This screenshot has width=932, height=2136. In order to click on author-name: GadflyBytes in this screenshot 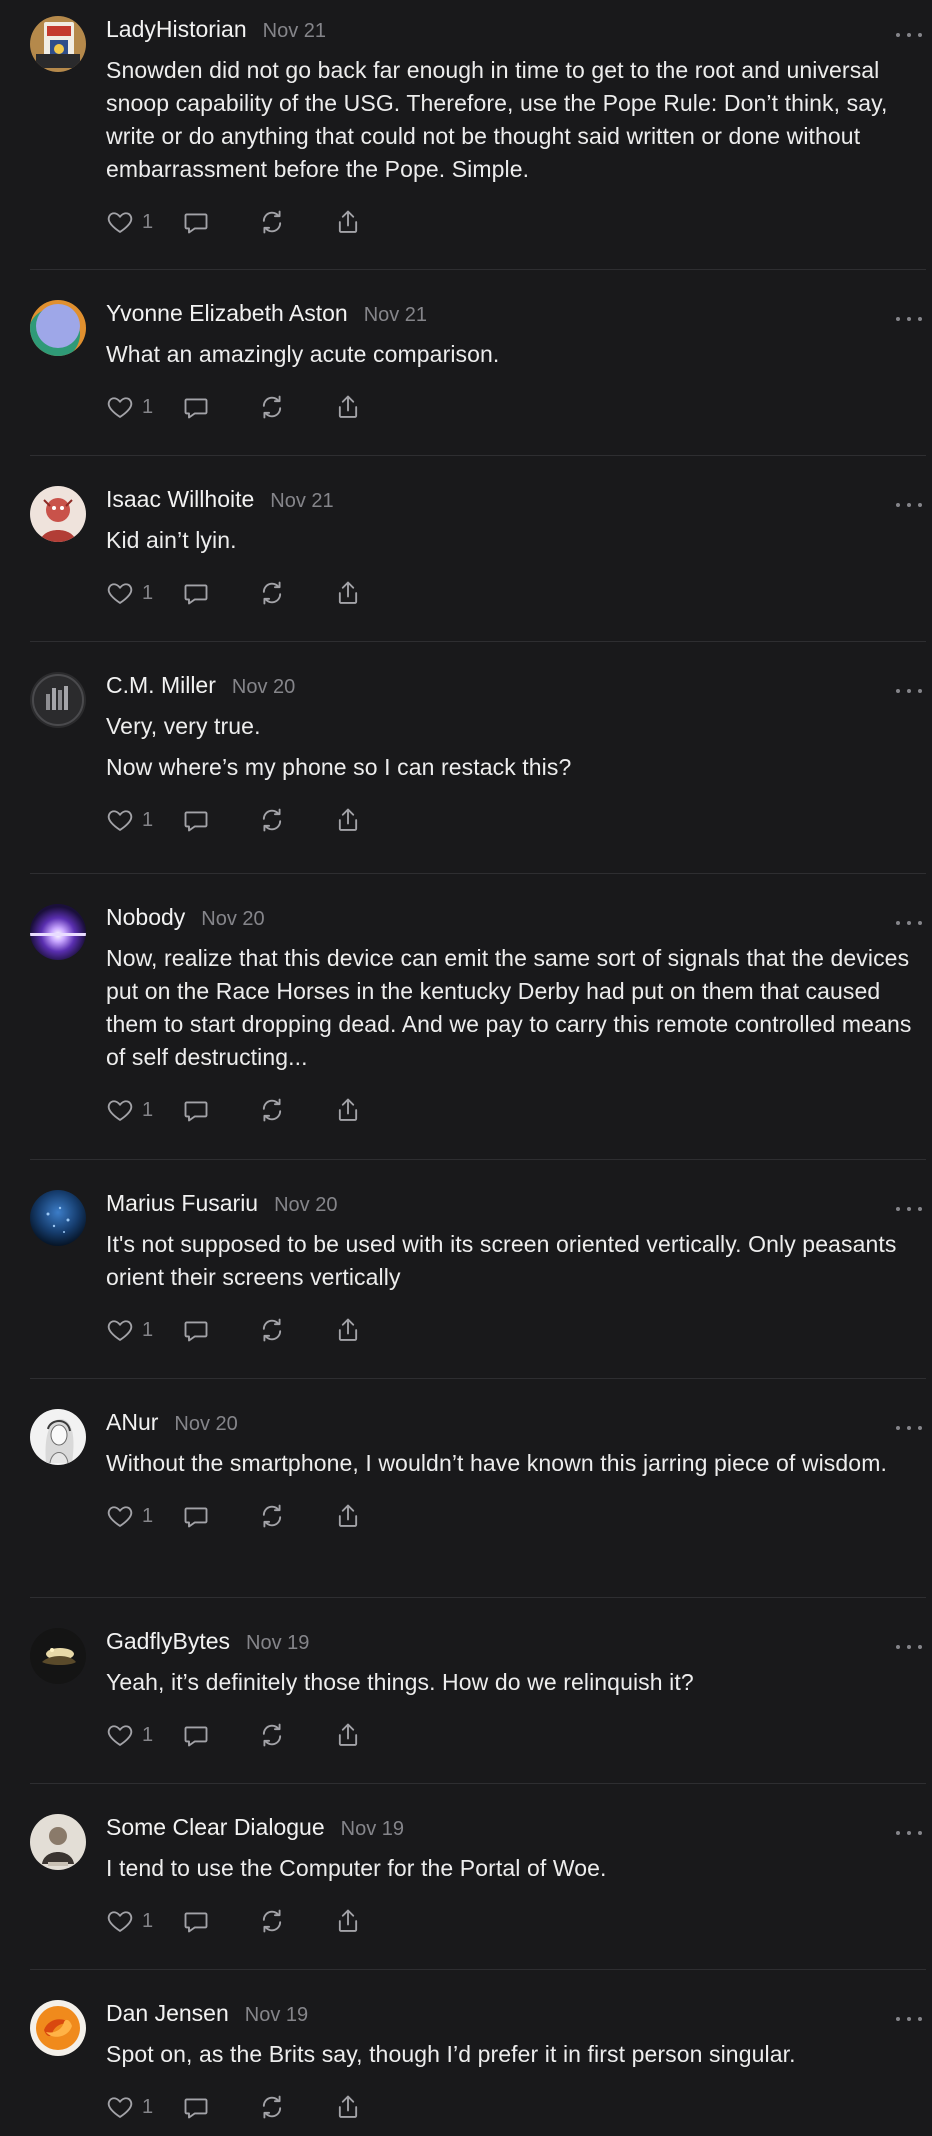, I will do `click(168, 1641)`.